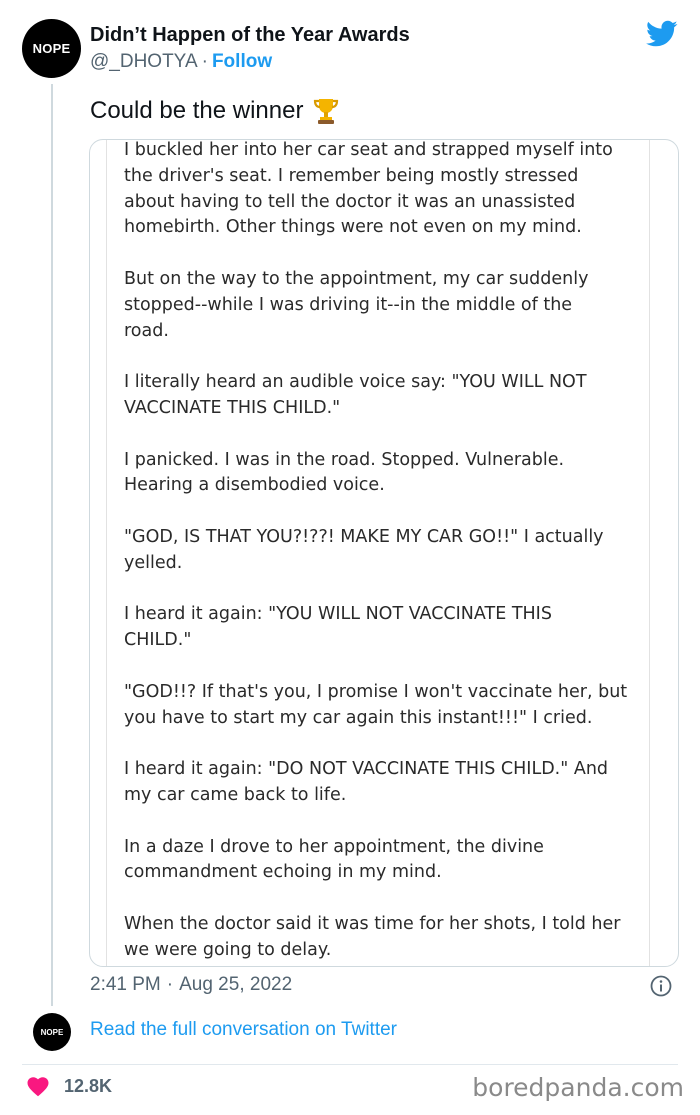  What do you see at coordinates (661, 986) in the screenshot?
I see `info-icon` at bounding box center [661, 986].